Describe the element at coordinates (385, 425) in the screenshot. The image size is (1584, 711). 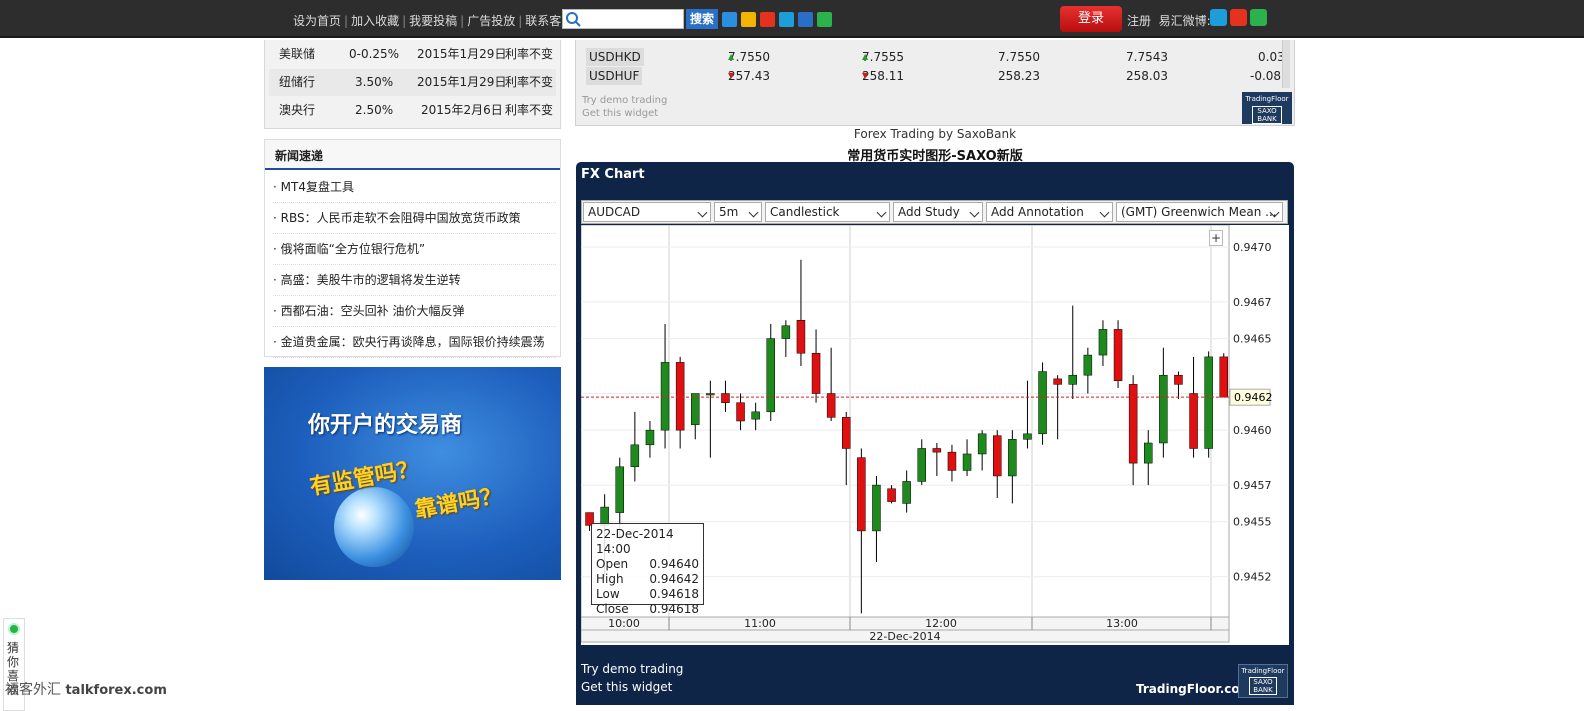
I see `ad-title: 你开户的交易商` at that location.